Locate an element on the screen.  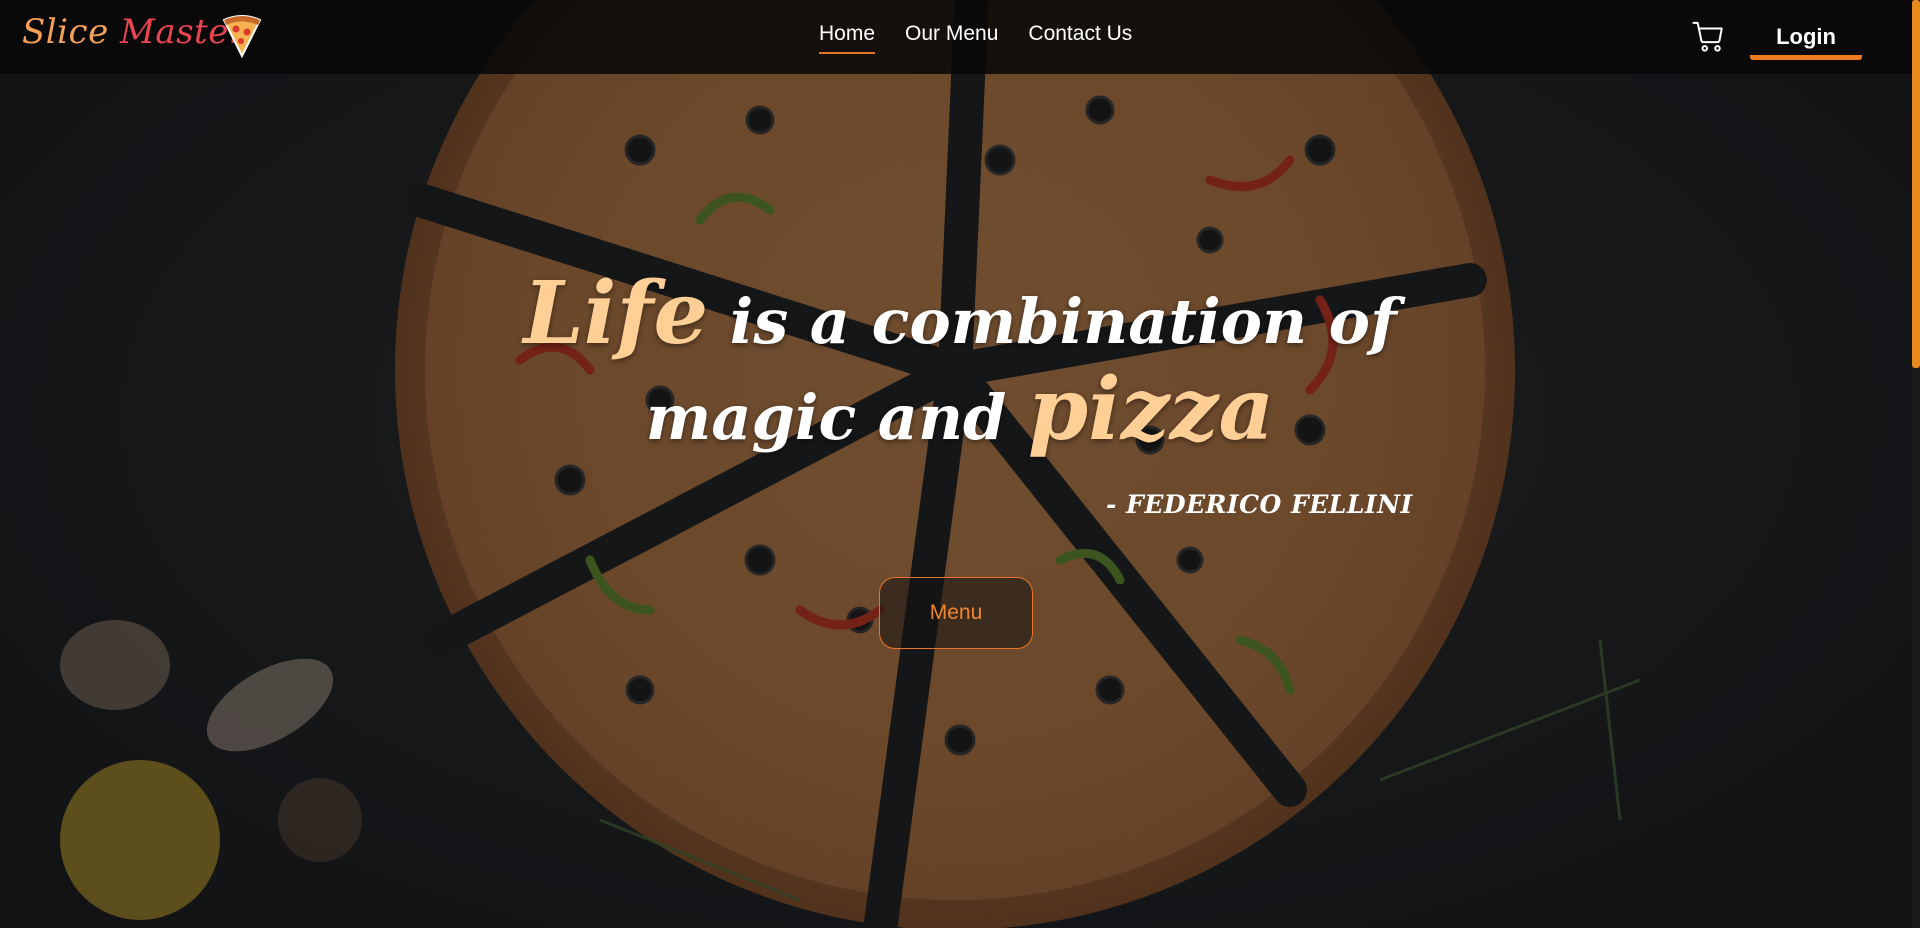
pizza-slice-icon is located at coordinates (242, 37).